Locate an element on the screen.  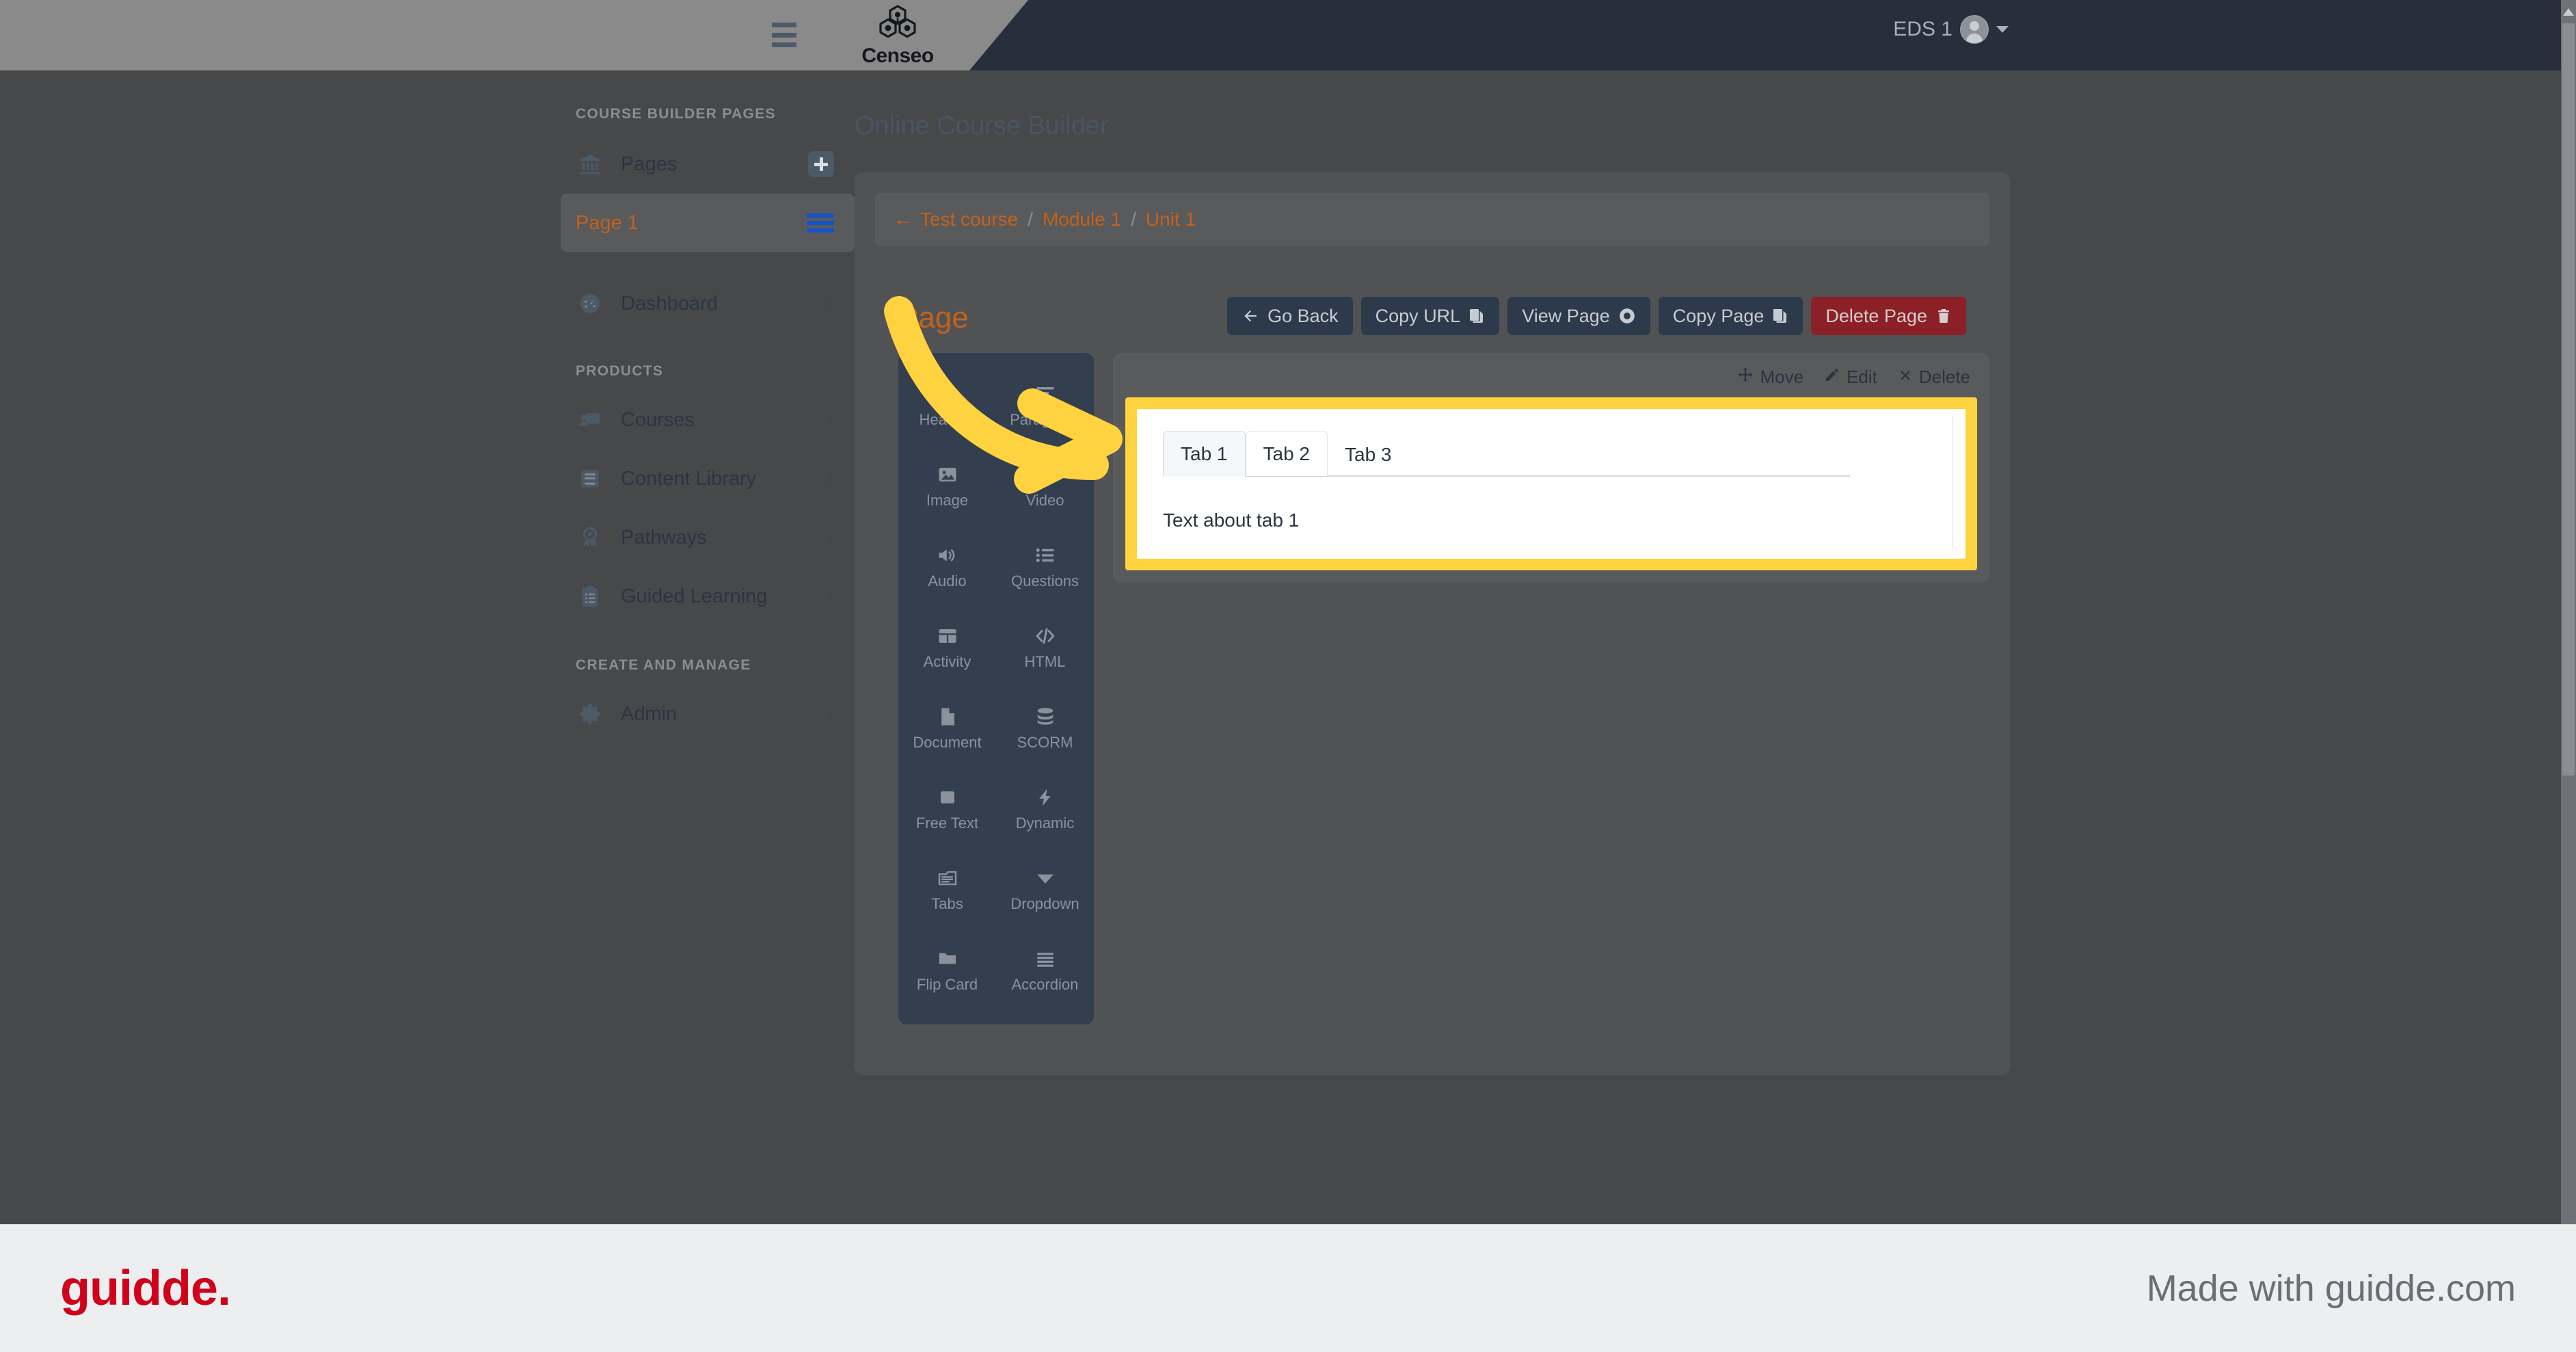
brand-logo: Censeo is located at coordinates (897, 35).